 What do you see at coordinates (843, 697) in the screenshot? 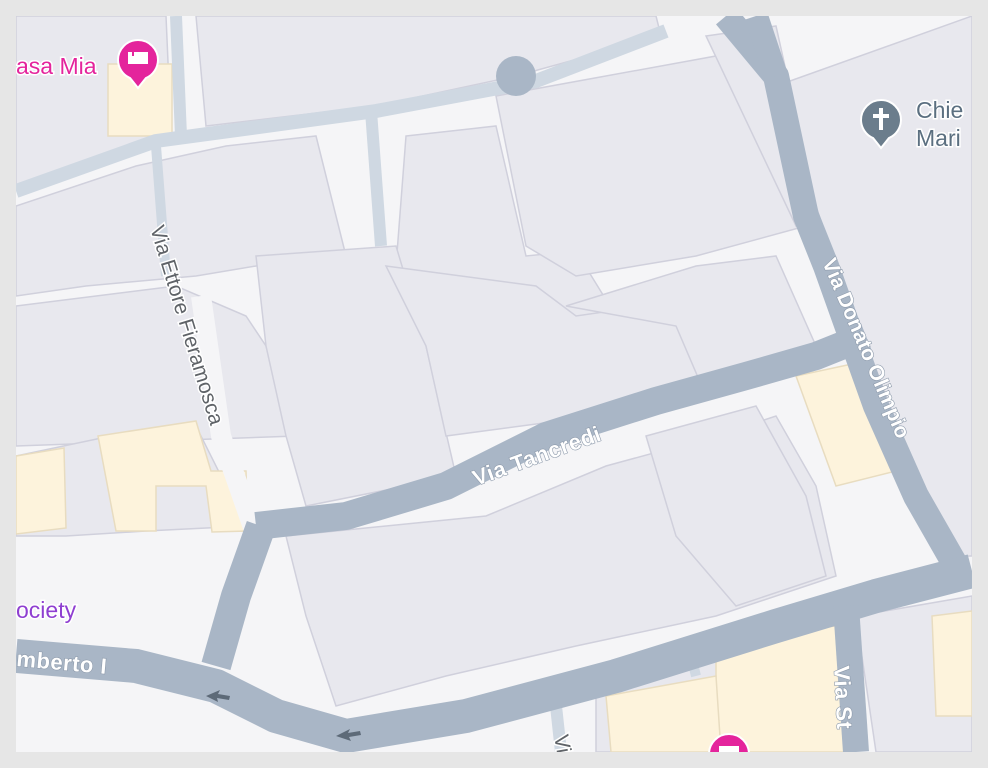
I see `street-label-via-st: Via St` at bounding box center [843, 697].